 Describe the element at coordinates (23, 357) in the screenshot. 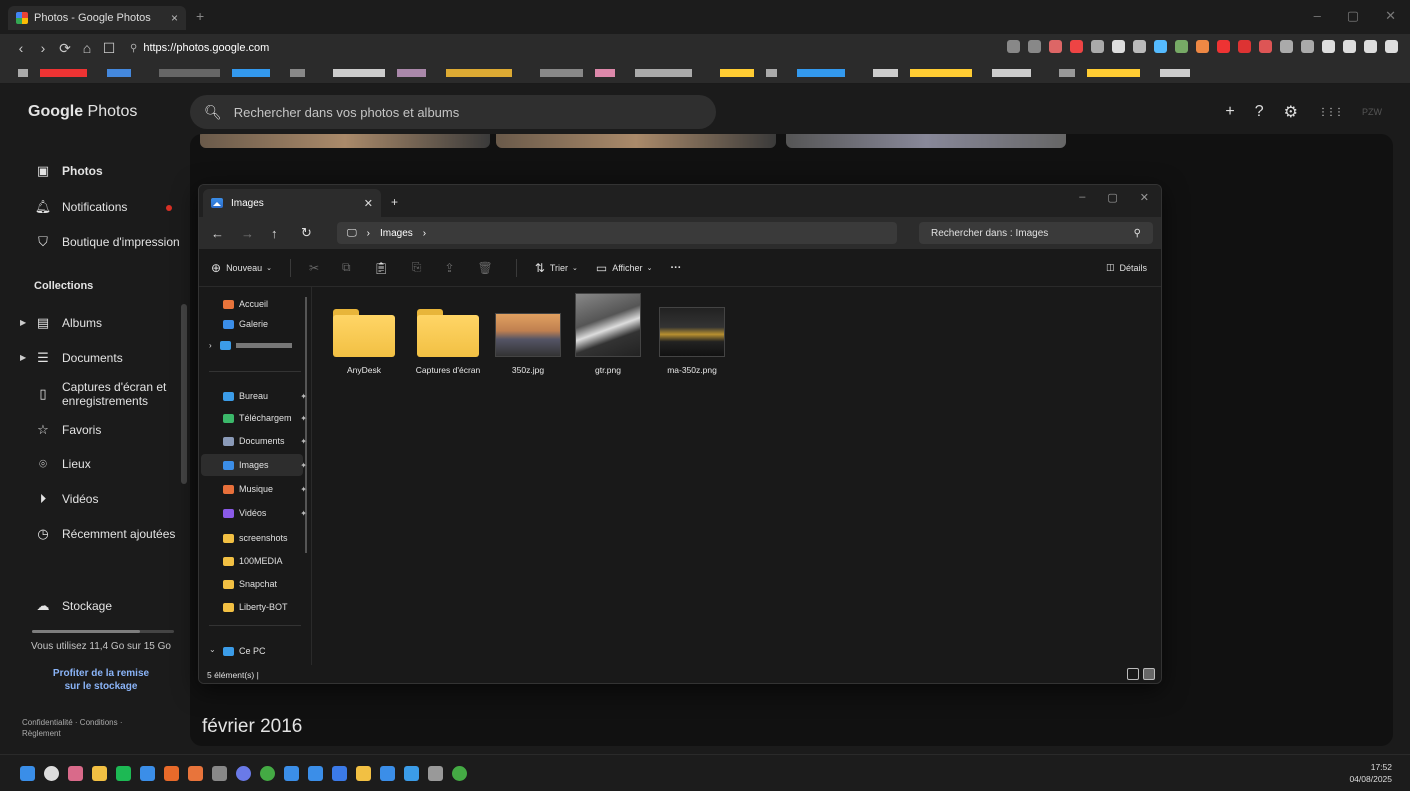

I see `expand-documents-icon: ▶` at that location.